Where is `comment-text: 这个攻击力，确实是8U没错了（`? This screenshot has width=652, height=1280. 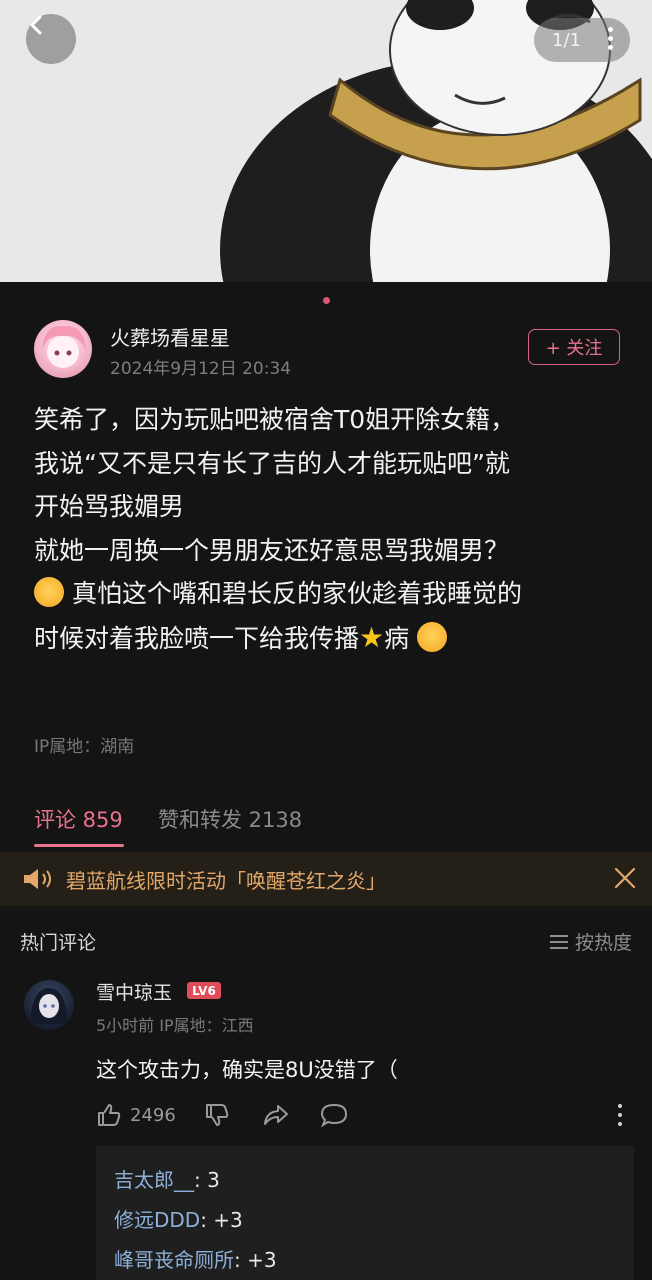
comment-text: 这个攻击力，确实是8U没错了（ is located at coordinates (247, 1069).